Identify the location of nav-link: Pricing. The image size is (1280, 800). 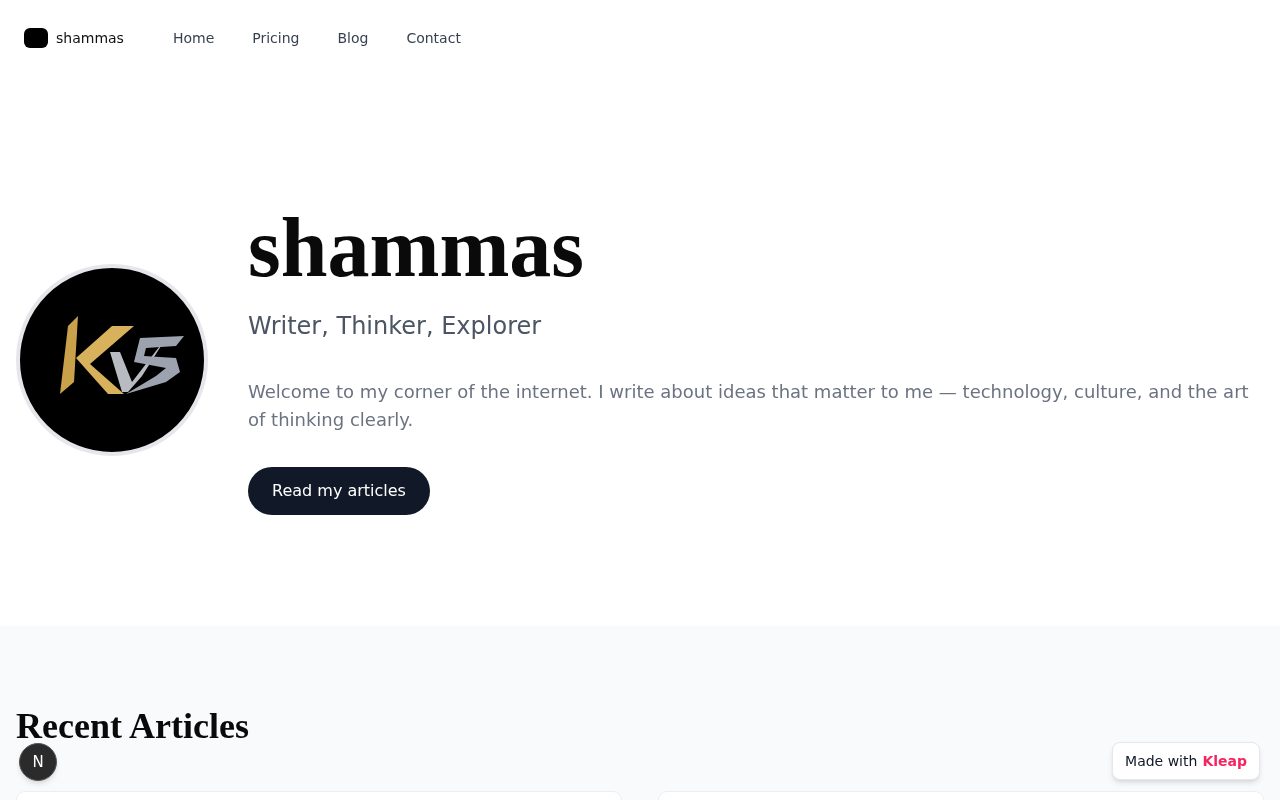
(276, 38).